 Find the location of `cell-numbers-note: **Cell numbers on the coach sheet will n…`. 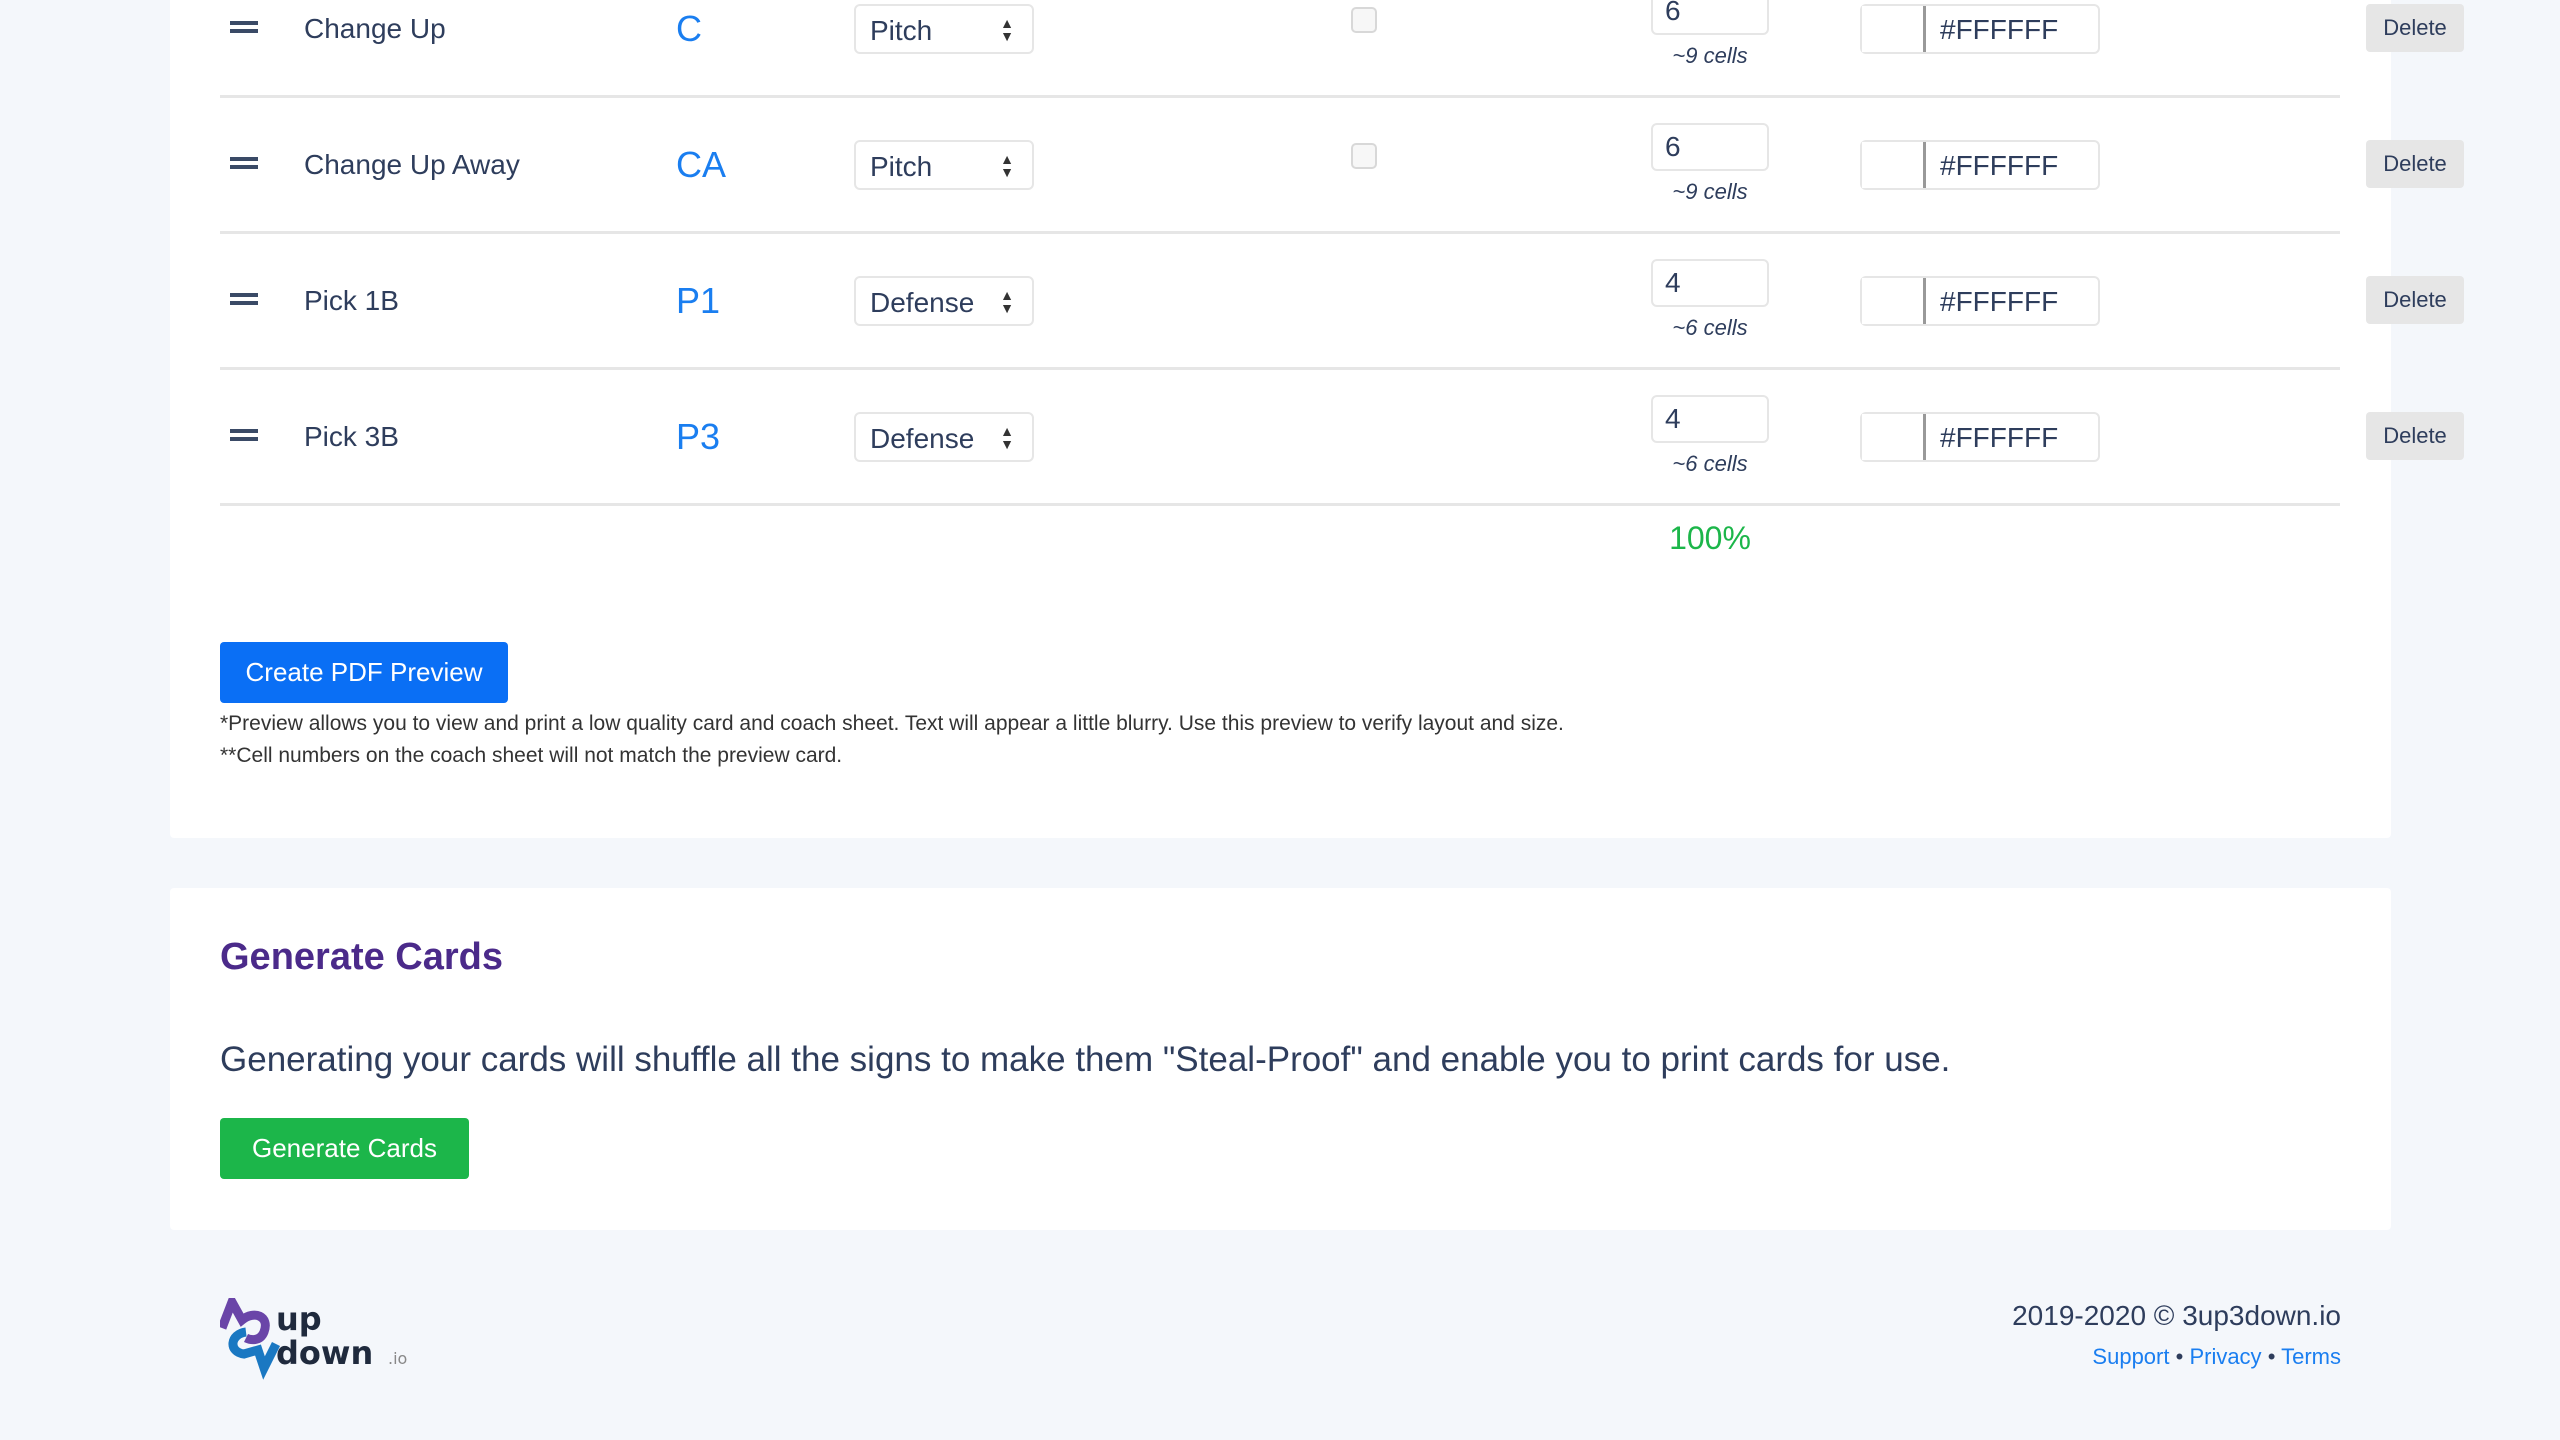

cell-numbers-note: **Cell numbers on the coach sheet will n… is located at coordinates (531, 755).